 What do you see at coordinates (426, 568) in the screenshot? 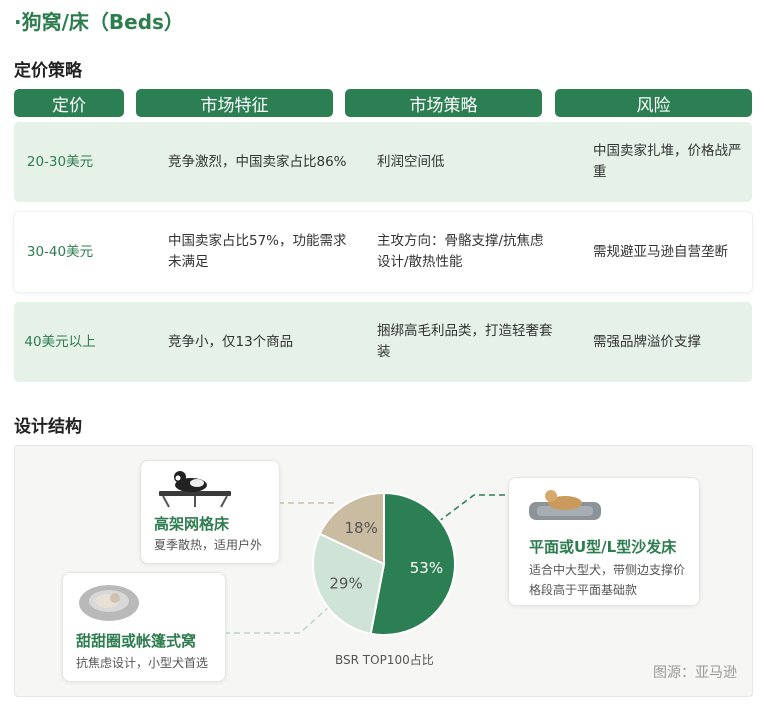
I see `pie-slice-label: 53%` at bounding box center [426, 568].